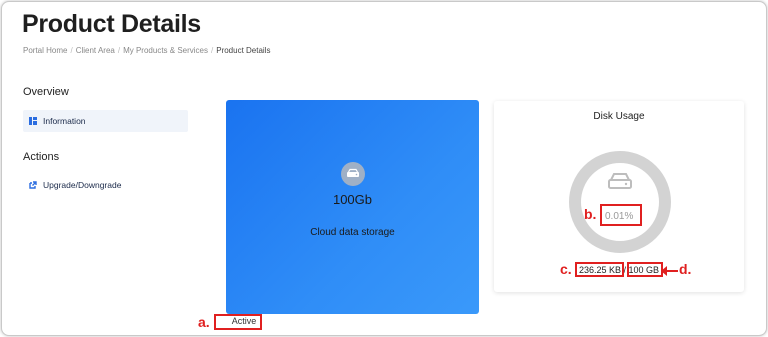 The image size is (768, 337). I want to click on product-description: Cloud data storage, so click(352, 232).